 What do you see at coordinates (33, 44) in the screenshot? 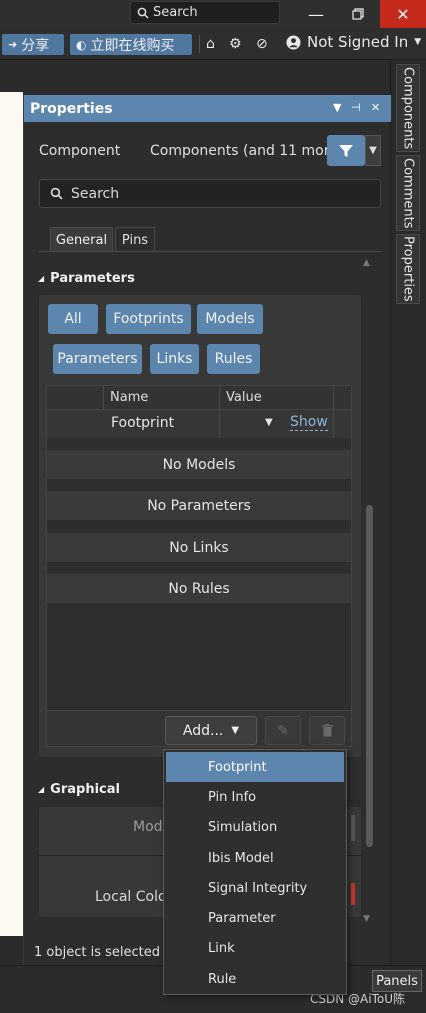
I see `share-button: ➜ 分享` at bounding box center [33, 44].